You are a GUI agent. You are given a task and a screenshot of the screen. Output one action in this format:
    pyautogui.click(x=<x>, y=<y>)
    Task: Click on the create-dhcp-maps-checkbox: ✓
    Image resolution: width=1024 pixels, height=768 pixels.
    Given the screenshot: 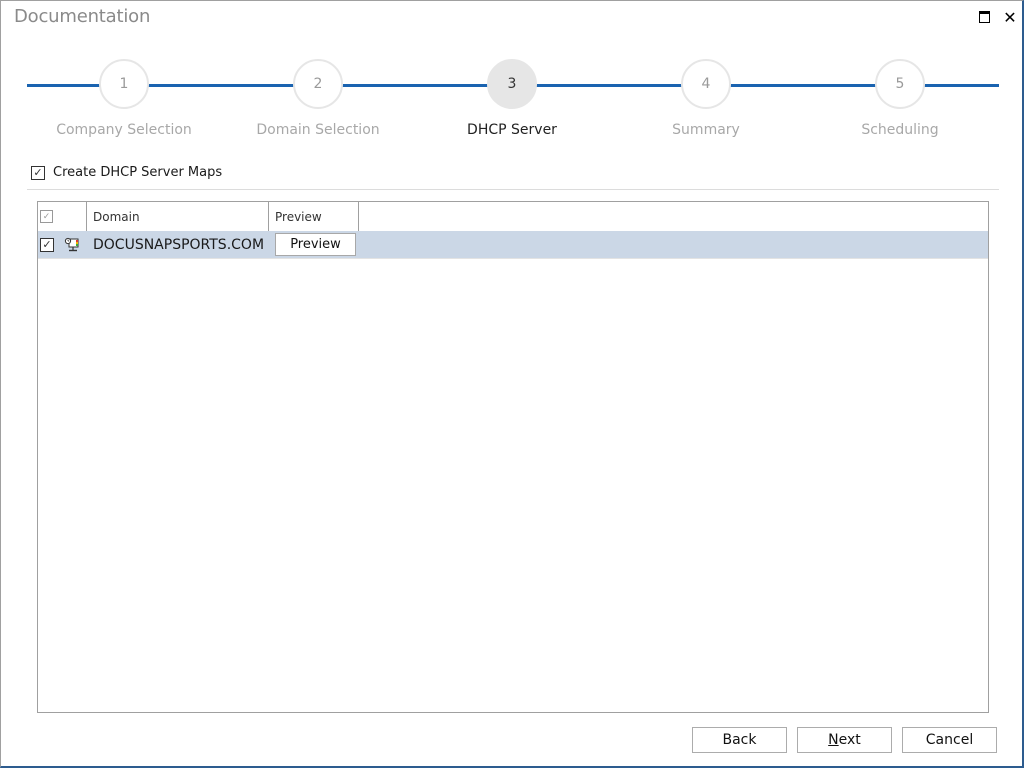 What is the action you would take?
    pyautogui.click(x=38, y=172)
    